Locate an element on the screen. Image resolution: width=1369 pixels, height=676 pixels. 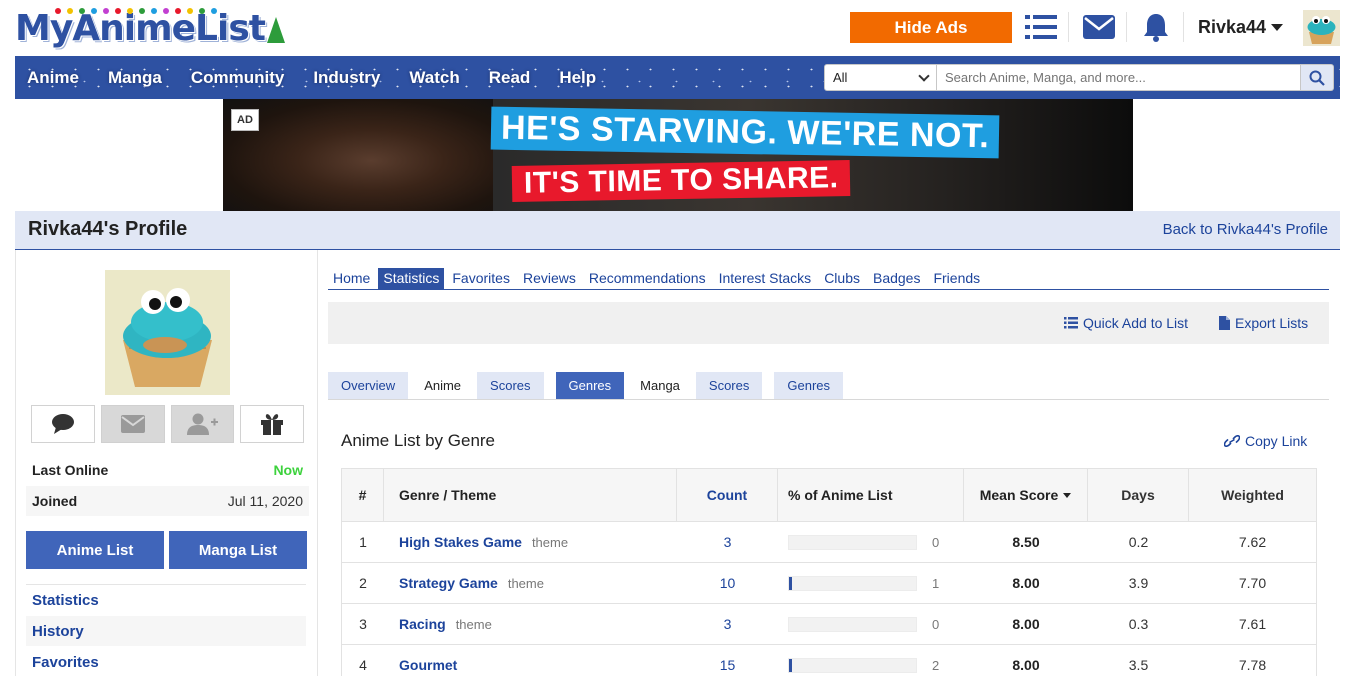
header-divider is located at coordinates (1068, 27).